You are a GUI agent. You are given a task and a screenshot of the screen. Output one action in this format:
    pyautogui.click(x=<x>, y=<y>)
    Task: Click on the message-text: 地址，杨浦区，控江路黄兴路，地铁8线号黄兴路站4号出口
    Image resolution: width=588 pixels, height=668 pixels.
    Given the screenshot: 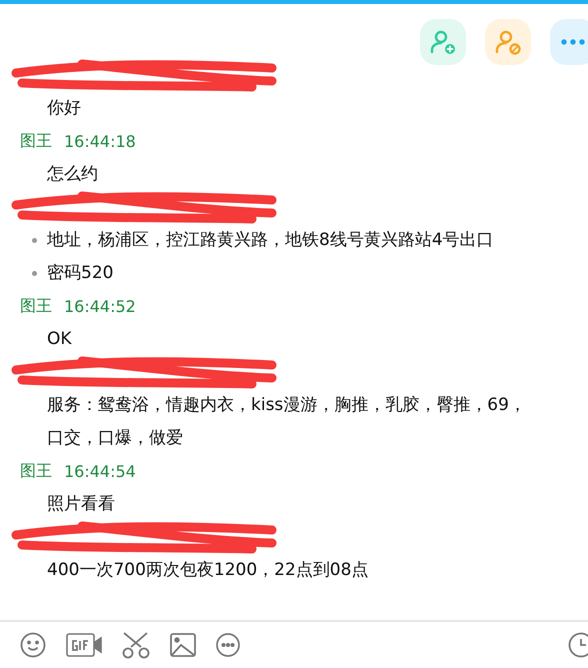 What is the action you would take?
    pyautogui.click(x=271, y=240)
    